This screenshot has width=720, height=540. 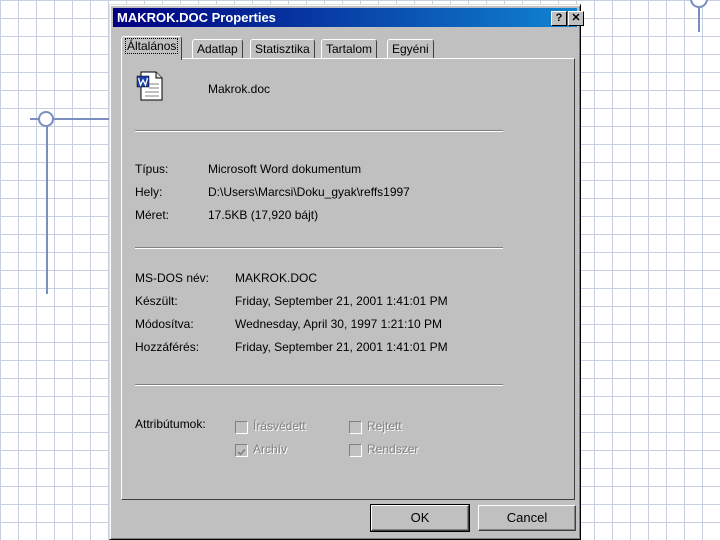 I want to click on system-checkbox, so click(x=355, y=450).